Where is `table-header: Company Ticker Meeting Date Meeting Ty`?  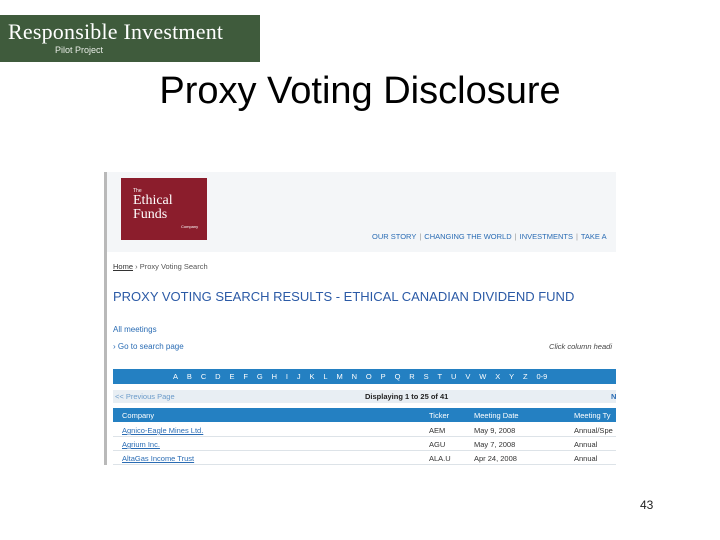 table-header: Company Ticker Meeting Date Meeting Ty is located at coordinates (364, 415).